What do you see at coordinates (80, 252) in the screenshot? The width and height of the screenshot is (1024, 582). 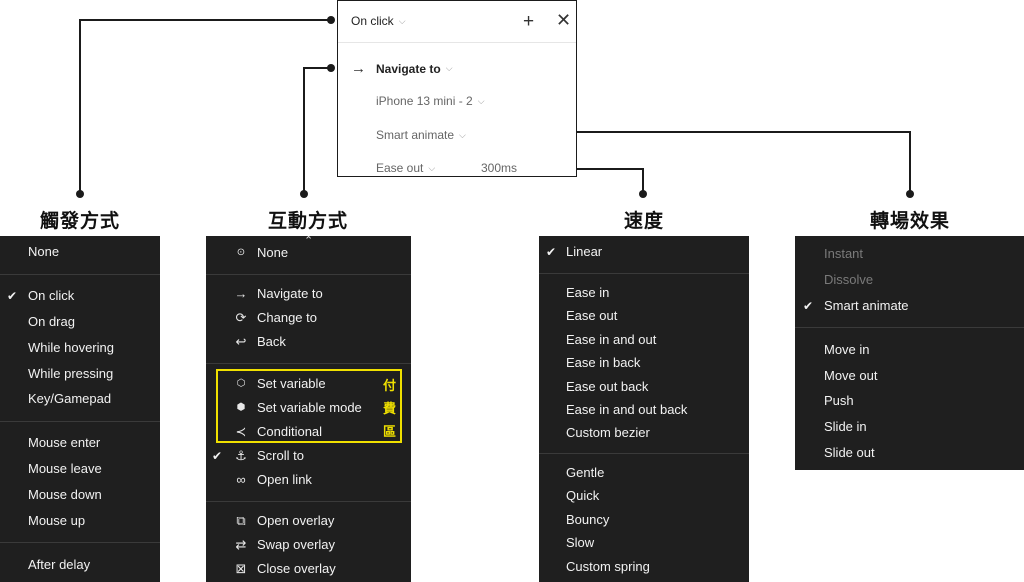 I see `menu-item-none: None` at bounding box center [80, 252].